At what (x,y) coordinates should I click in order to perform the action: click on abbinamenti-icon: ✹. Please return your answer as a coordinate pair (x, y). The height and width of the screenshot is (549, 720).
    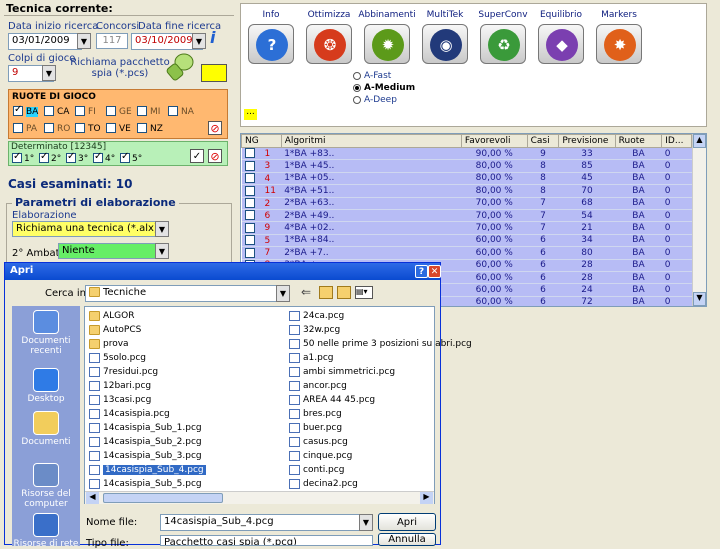
    Looking at the image, I should click on (387, 44).